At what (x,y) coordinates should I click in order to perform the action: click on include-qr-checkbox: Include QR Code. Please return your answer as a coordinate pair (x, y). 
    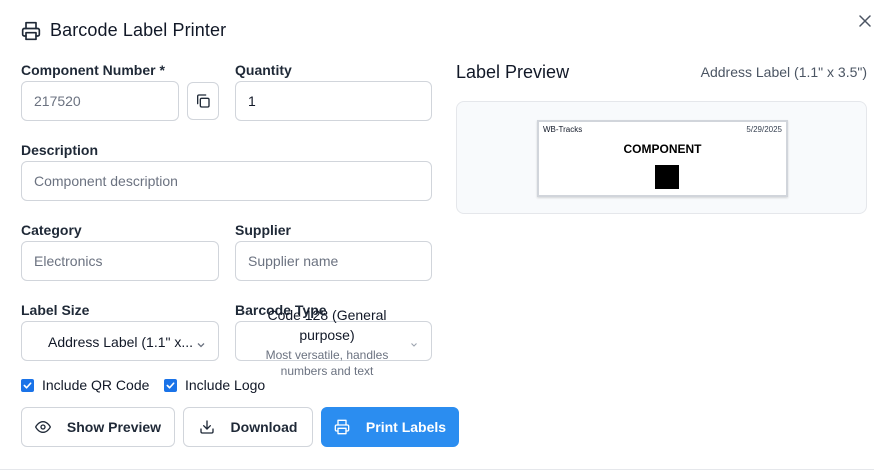
    Looking at the image, I should click on (85, 385).